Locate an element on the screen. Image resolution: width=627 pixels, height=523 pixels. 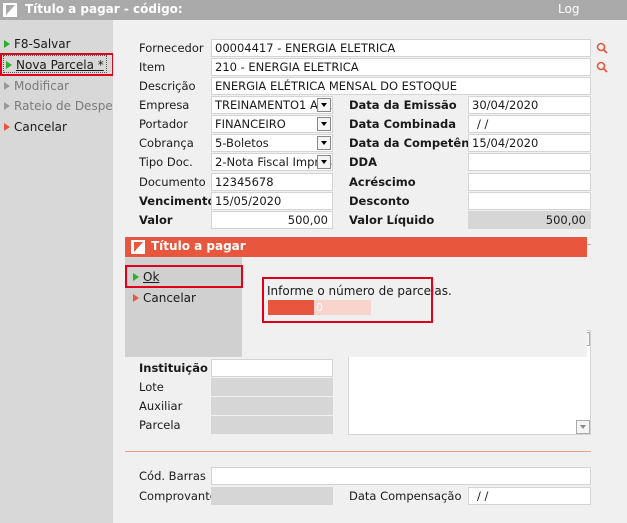
dialog-cancel-label: Cancelar is located at coordinates (169, 298).